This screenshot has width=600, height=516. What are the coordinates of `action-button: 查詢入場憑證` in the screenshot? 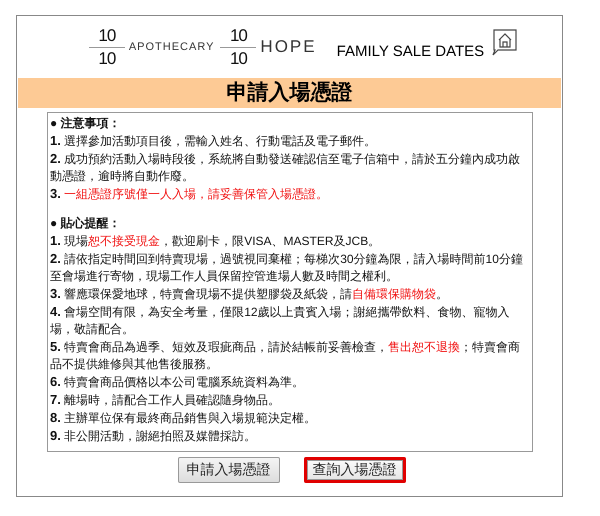 It's located at (355, 470).